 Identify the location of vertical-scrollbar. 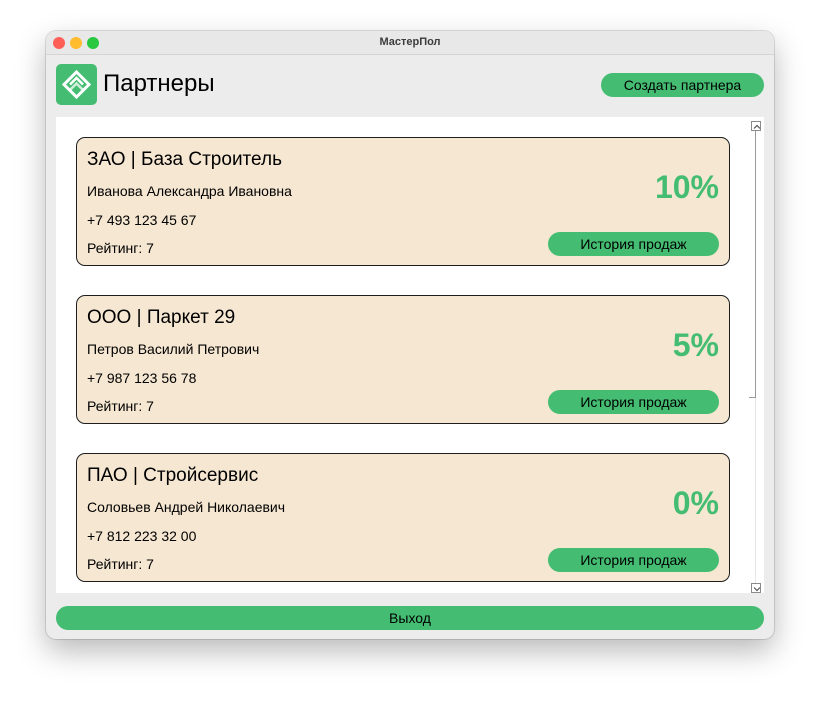
(756, 355).